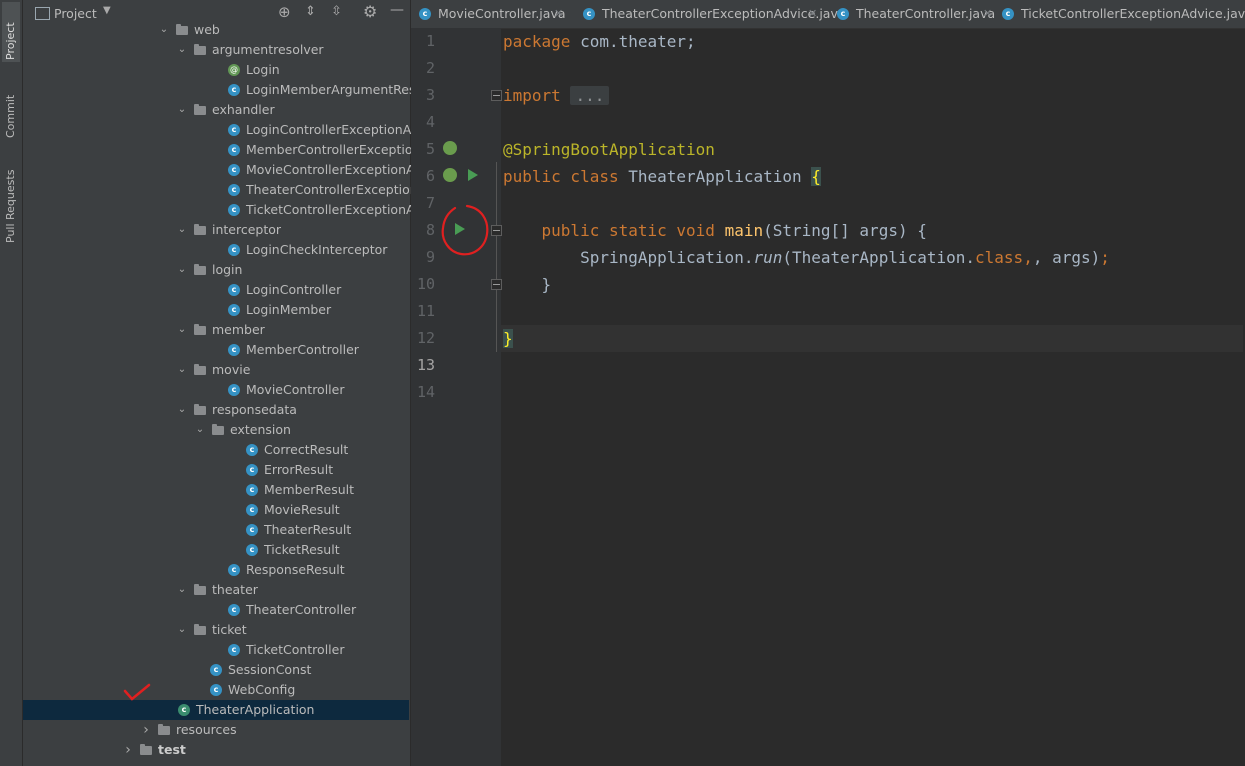 This screenshot has width=1245, height=766. I want to click on project-tool-tab: Project, so click(11, 32).